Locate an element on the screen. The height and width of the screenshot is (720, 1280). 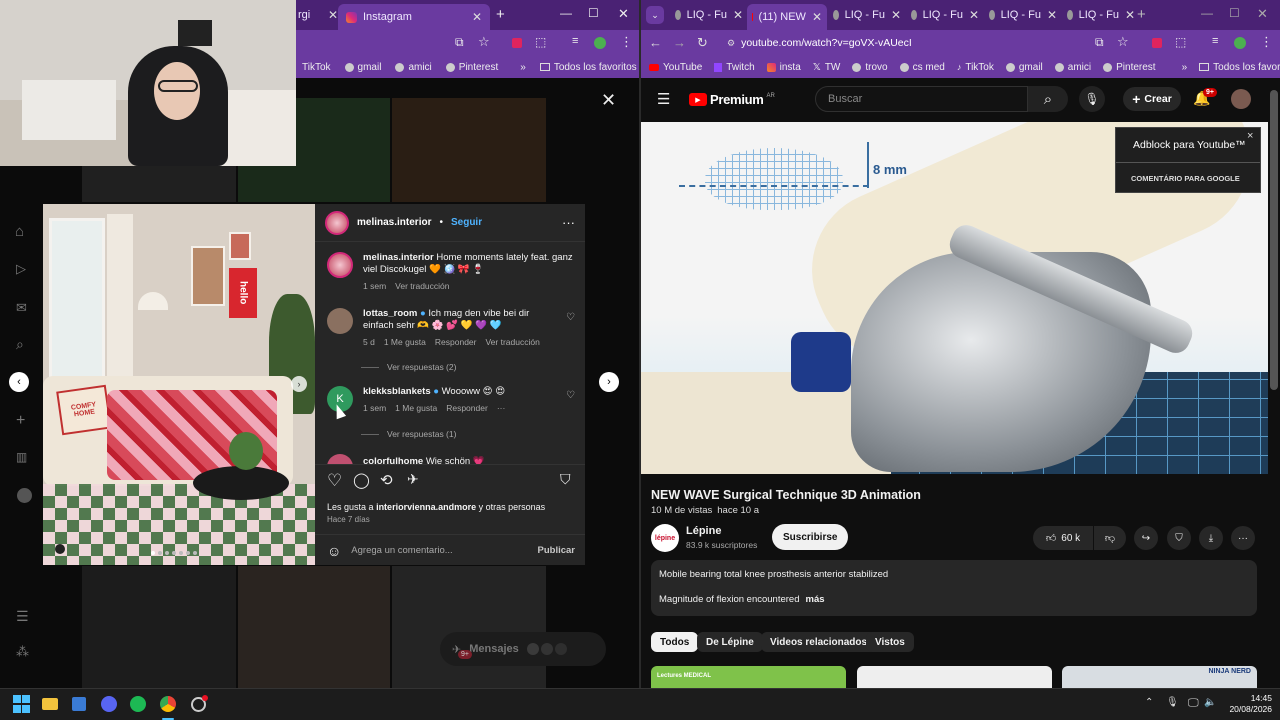
bookmark-amici: amici is located at coordinates (1072, 67).